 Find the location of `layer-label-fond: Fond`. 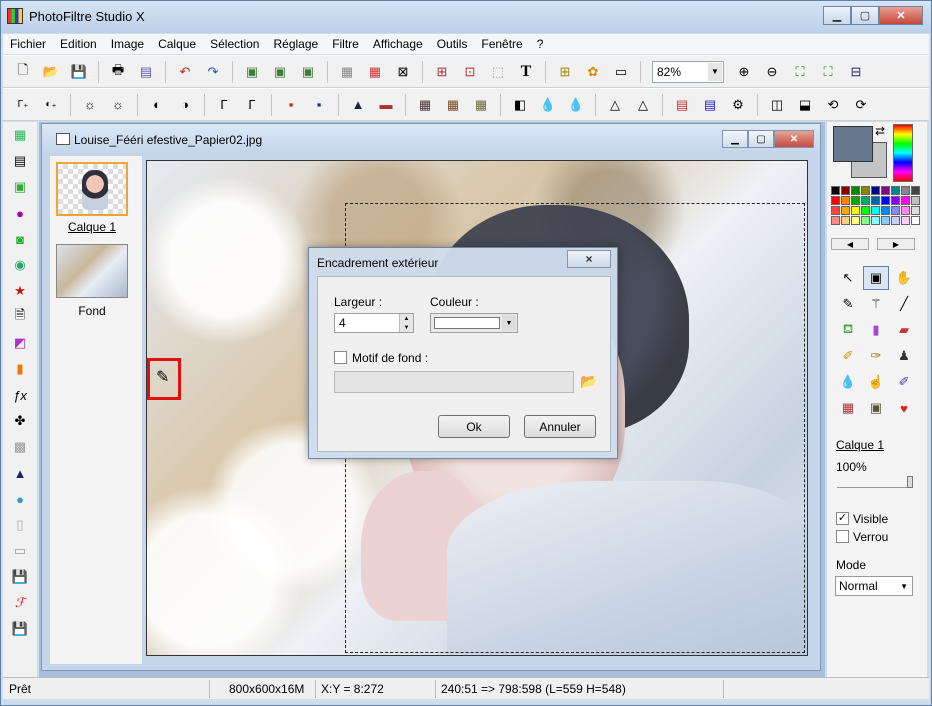

layer-label-fond: Fond is located at coordinates (92, 311).